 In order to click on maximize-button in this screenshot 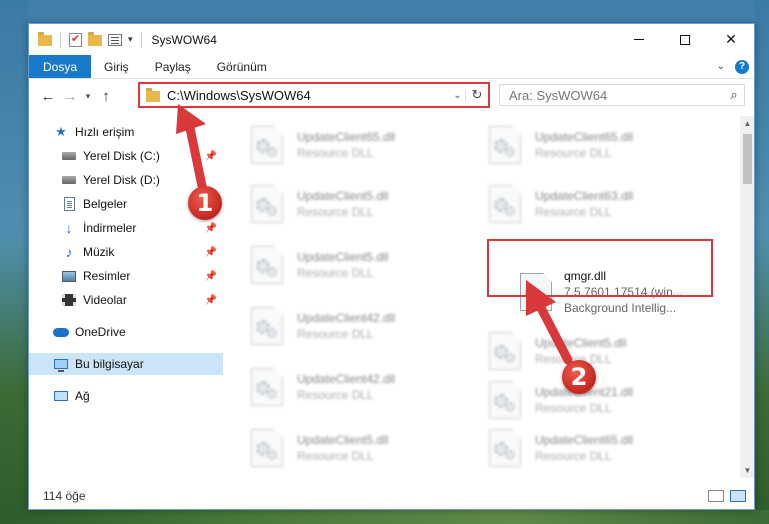, I will do `click(685, 39)`.